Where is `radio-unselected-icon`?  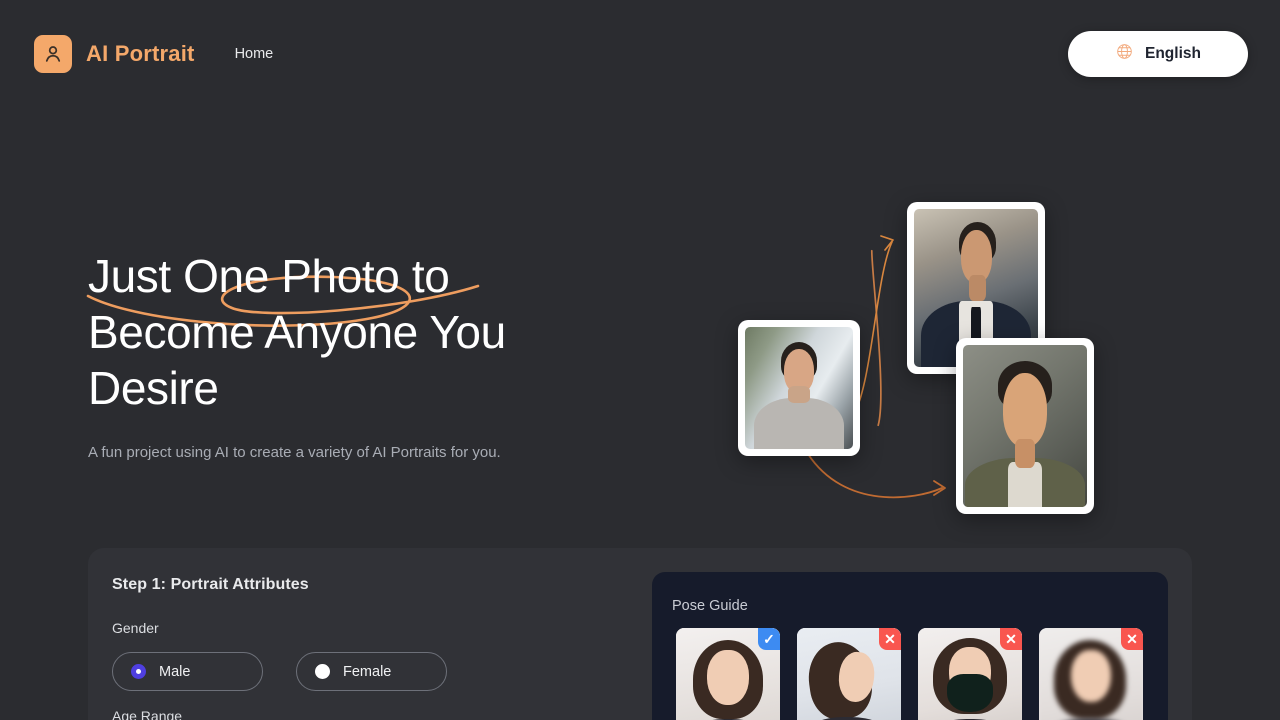 radio-unselected-icon is located at coordinates (322, 671).